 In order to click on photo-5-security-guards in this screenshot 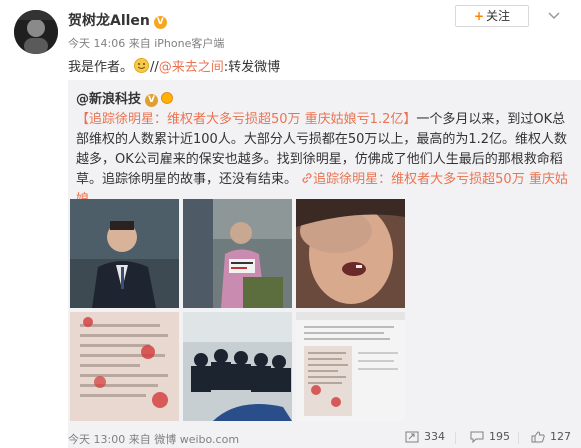, I will do `click(237, 366)`.